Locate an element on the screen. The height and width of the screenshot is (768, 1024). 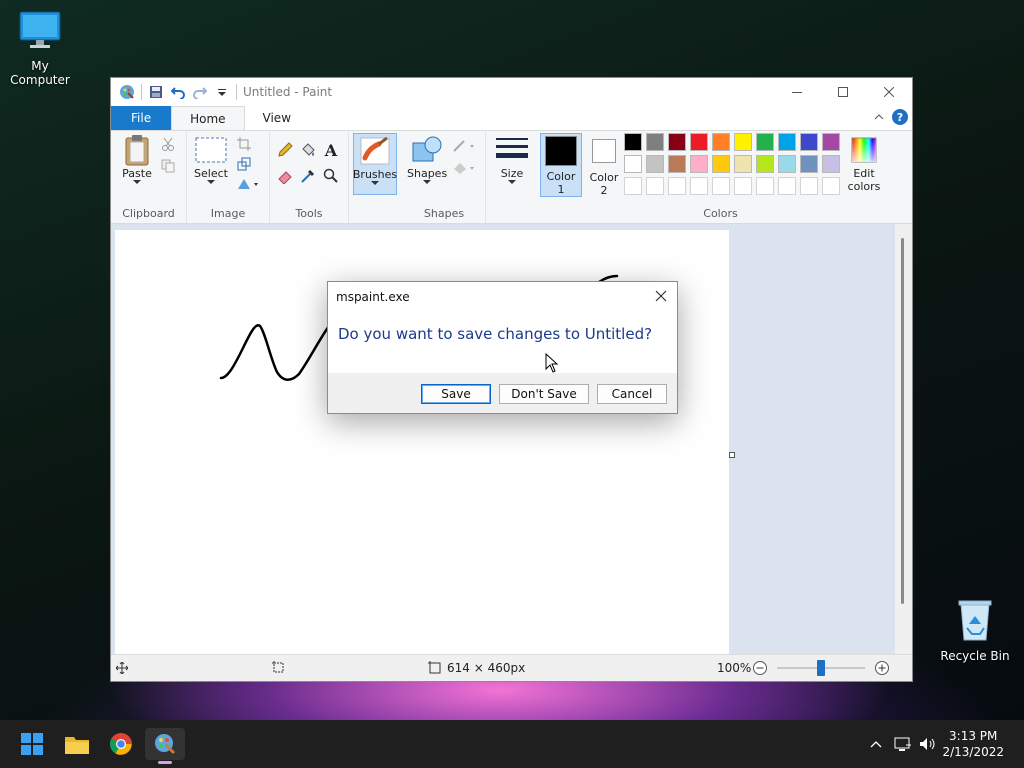
fill-shape-icon is located at coordinates (464, 168).